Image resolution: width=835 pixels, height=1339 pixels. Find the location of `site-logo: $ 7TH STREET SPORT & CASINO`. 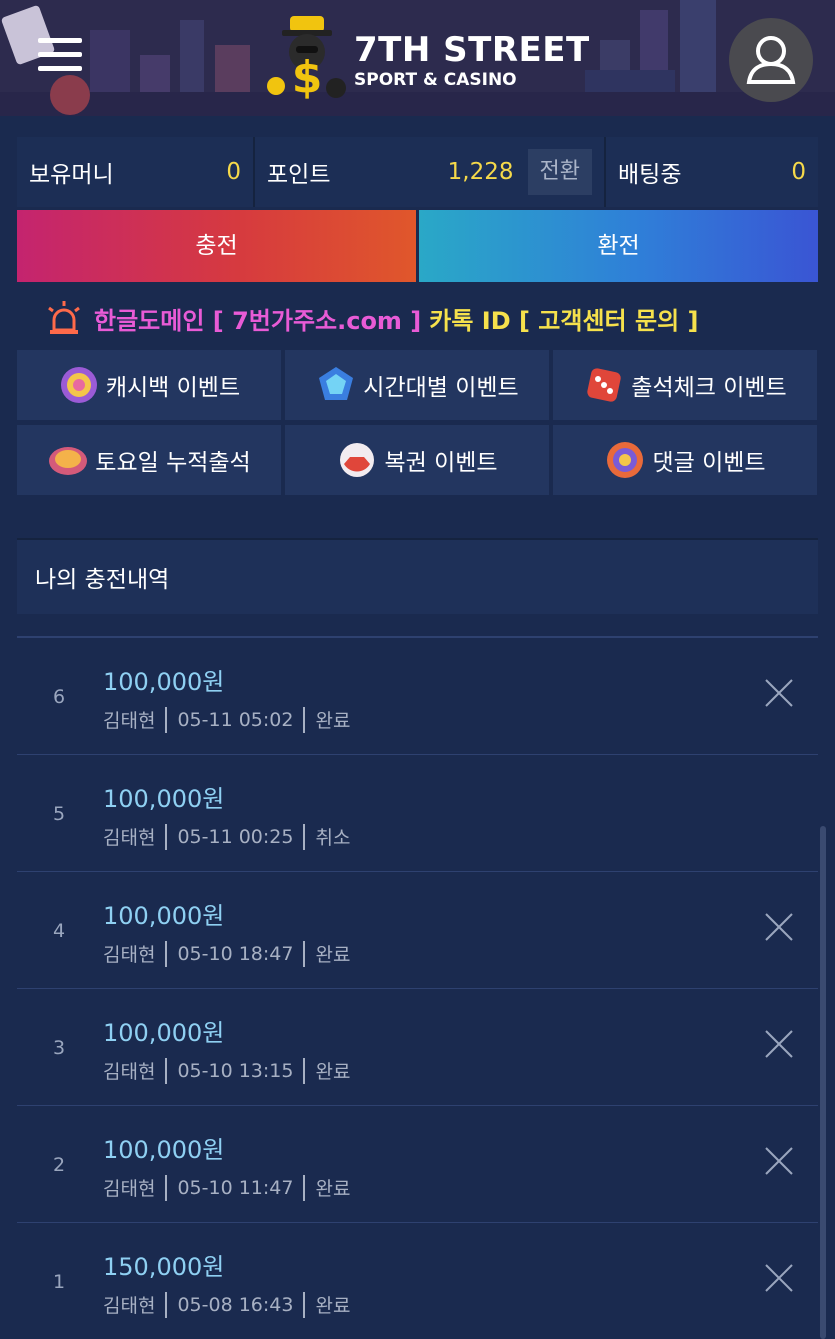

site-logo: $ 7TH STREET SPORT & CASINO is located at coordinates (425, 58).